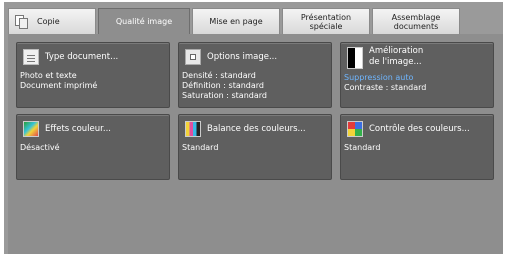 Image resolution: width=507 pixels, height=256 pixels. I want to click on tab-copie: Copie, so click(52, 21).